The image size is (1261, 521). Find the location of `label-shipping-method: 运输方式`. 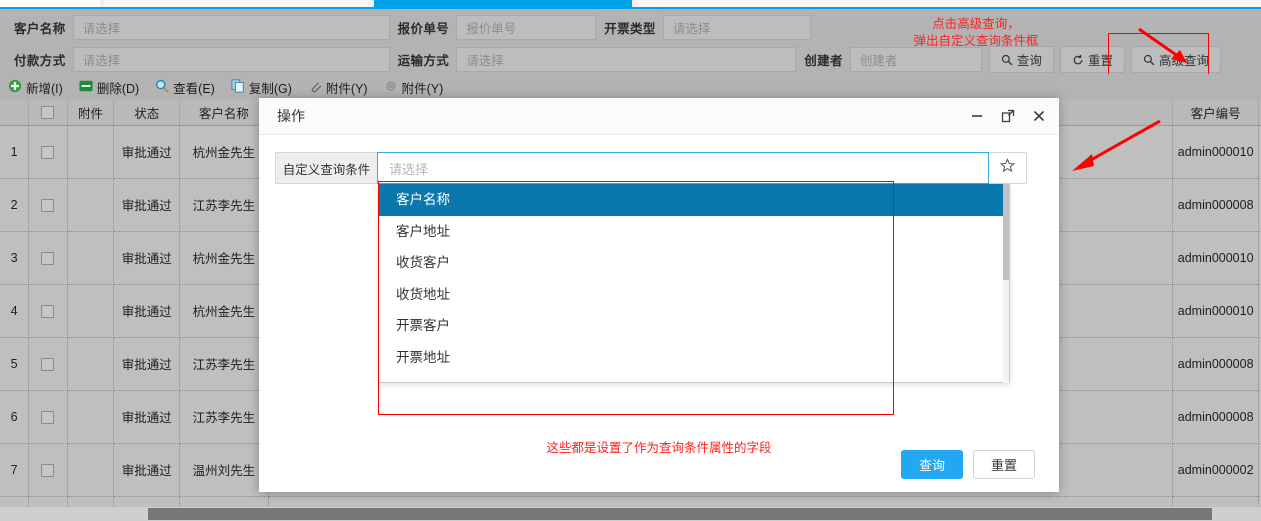

label-shipping-method: 运输方式 is located at coordinates (423, 61).